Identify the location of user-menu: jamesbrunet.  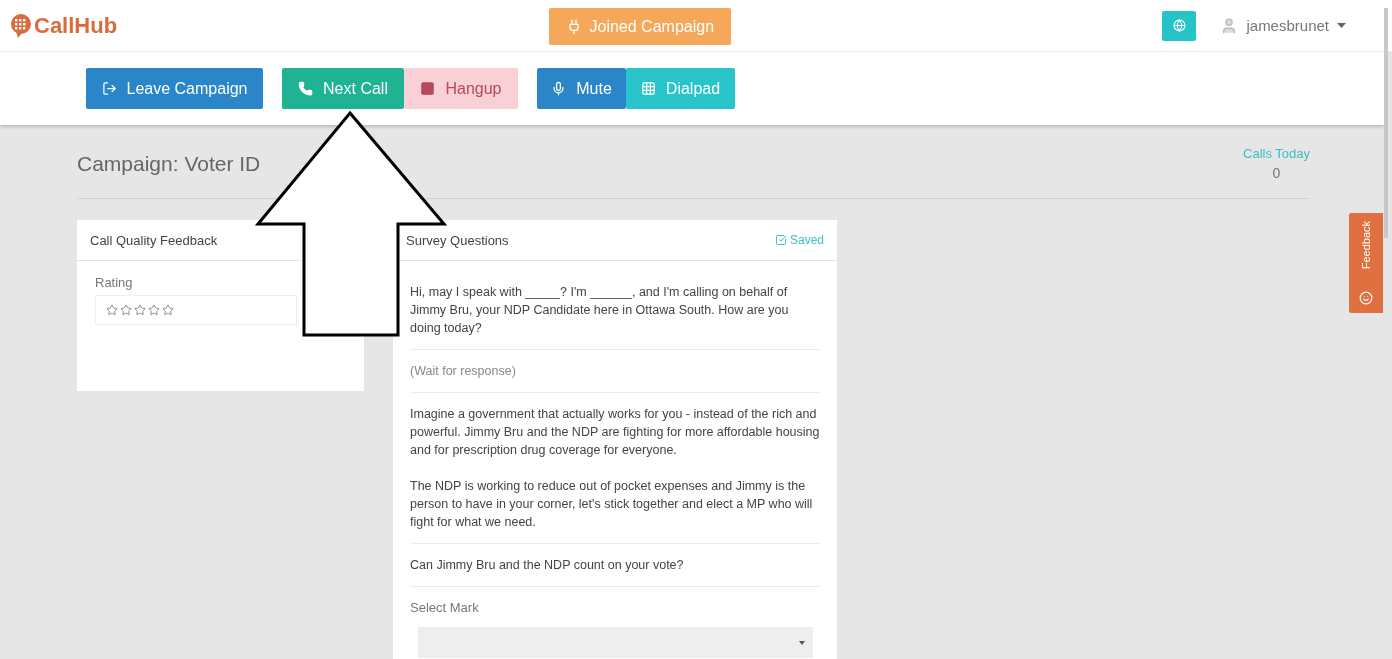
(1283, 25).